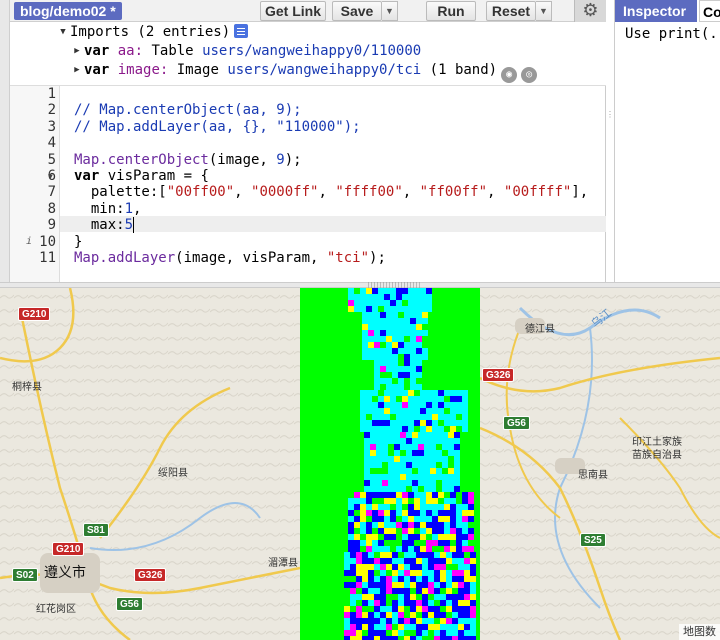  Describe the element at coordinates (529, 75) in the screenshot. I see `target-icon: ◎` at that location.